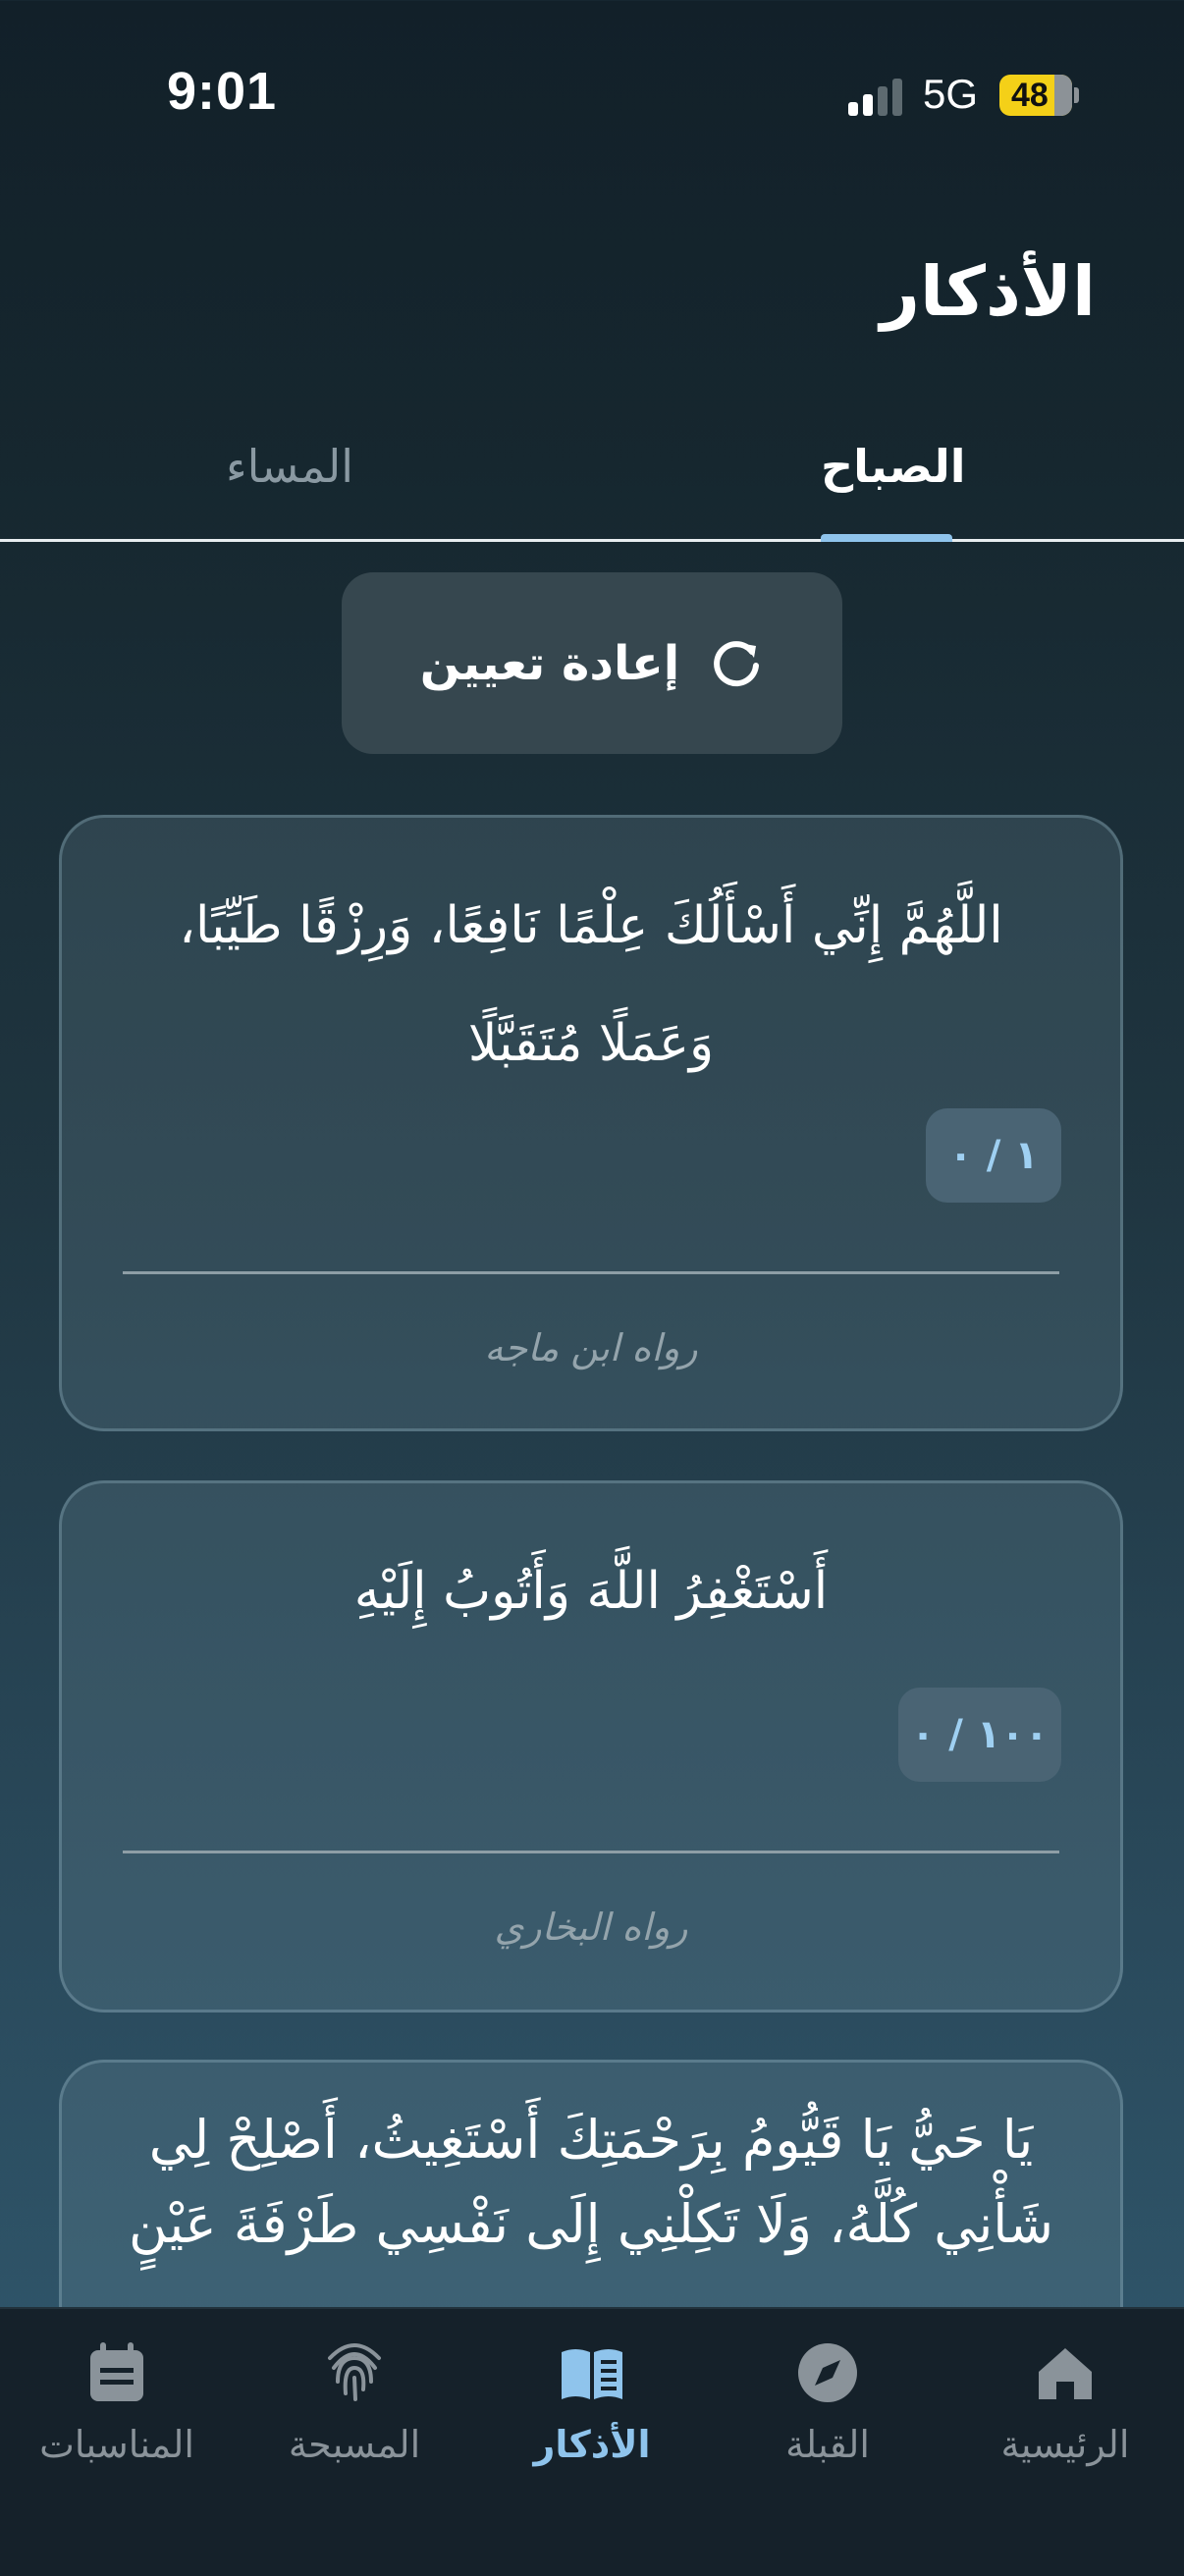 Image resolution: width=1184 pixels, height=2576 pixels. I want to click on refresh-icon, so click(737, 663).